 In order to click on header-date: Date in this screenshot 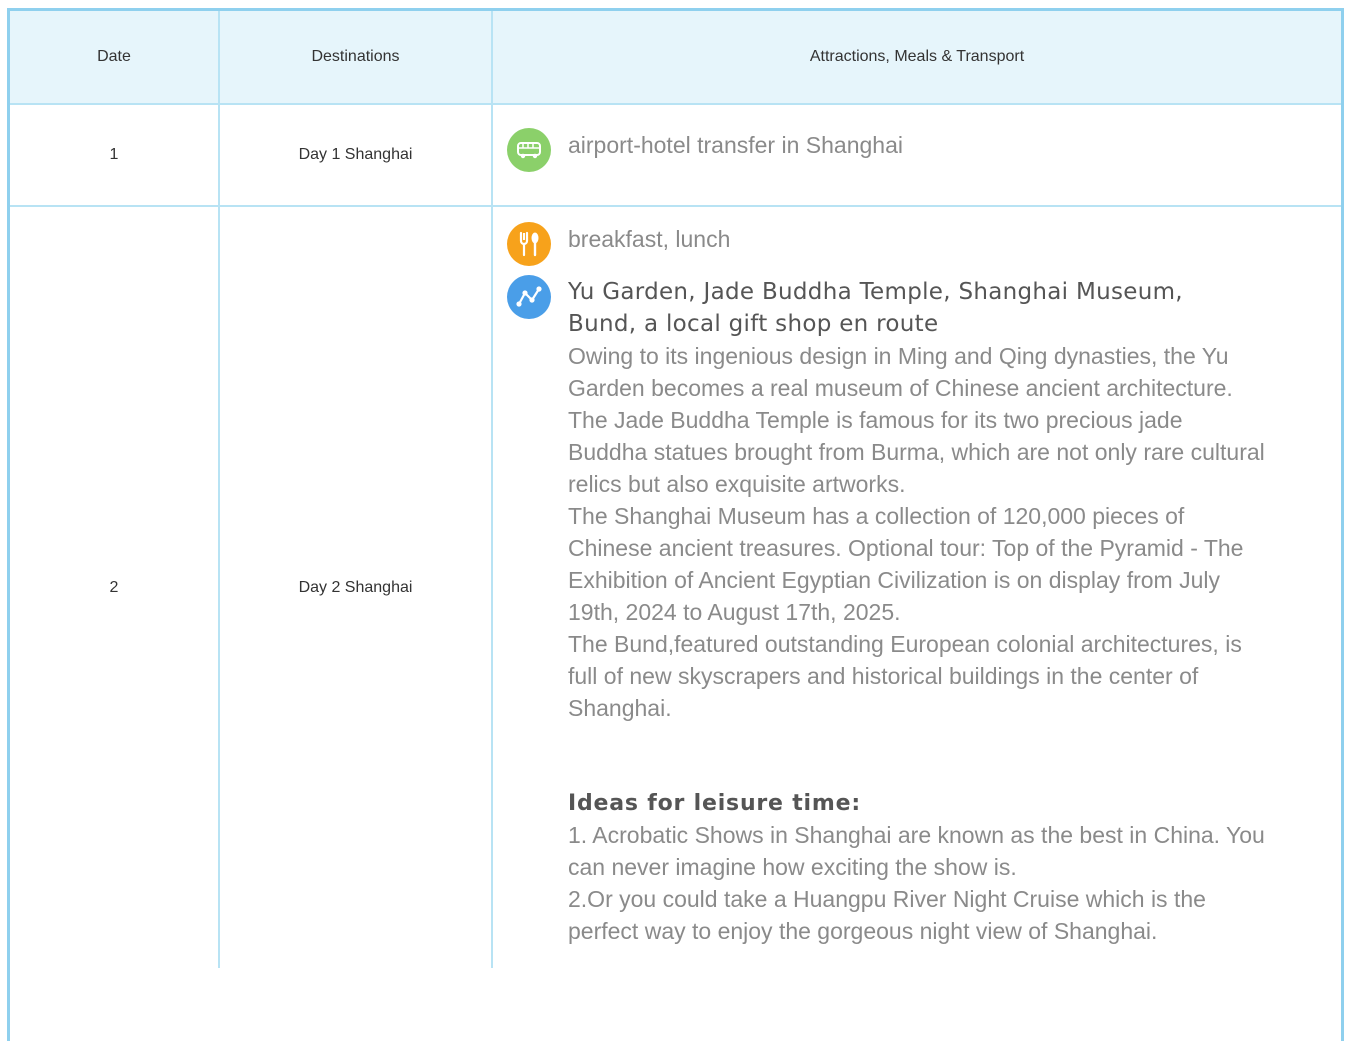, I will do `click(114, 56)`.